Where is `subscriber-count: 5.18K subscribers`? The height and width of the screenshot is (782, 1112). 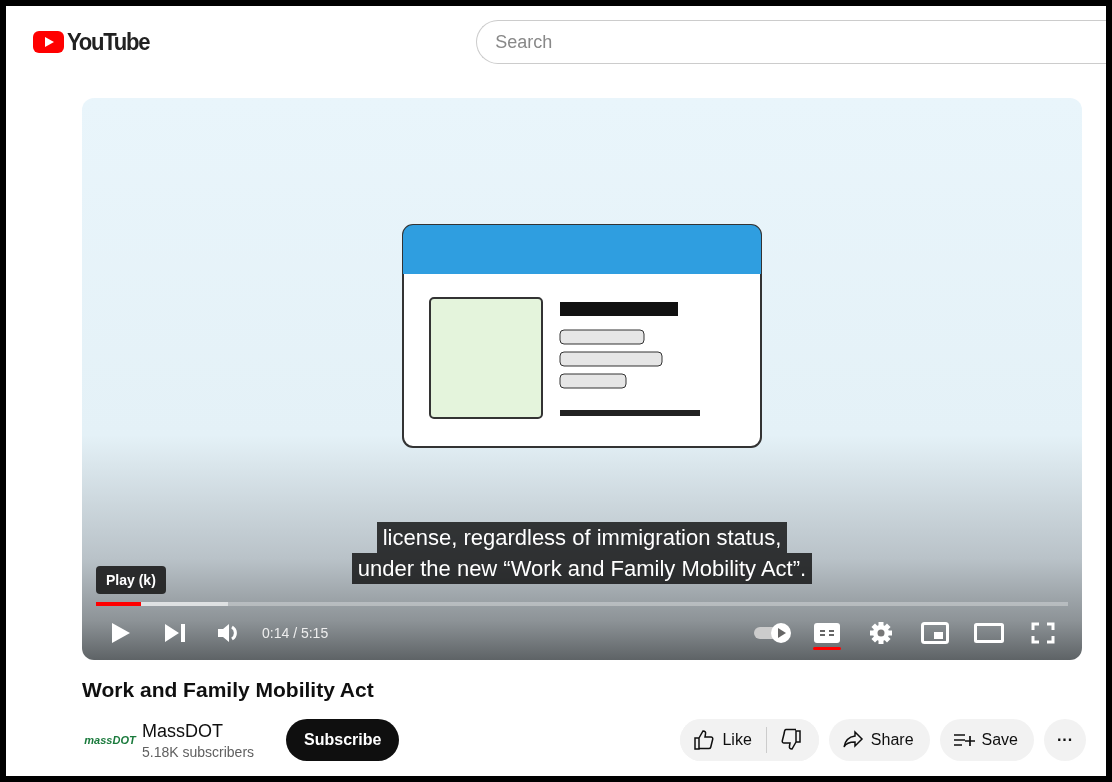
subscriber-count: 5.18K subscribers is located at coordinates (198, 751).